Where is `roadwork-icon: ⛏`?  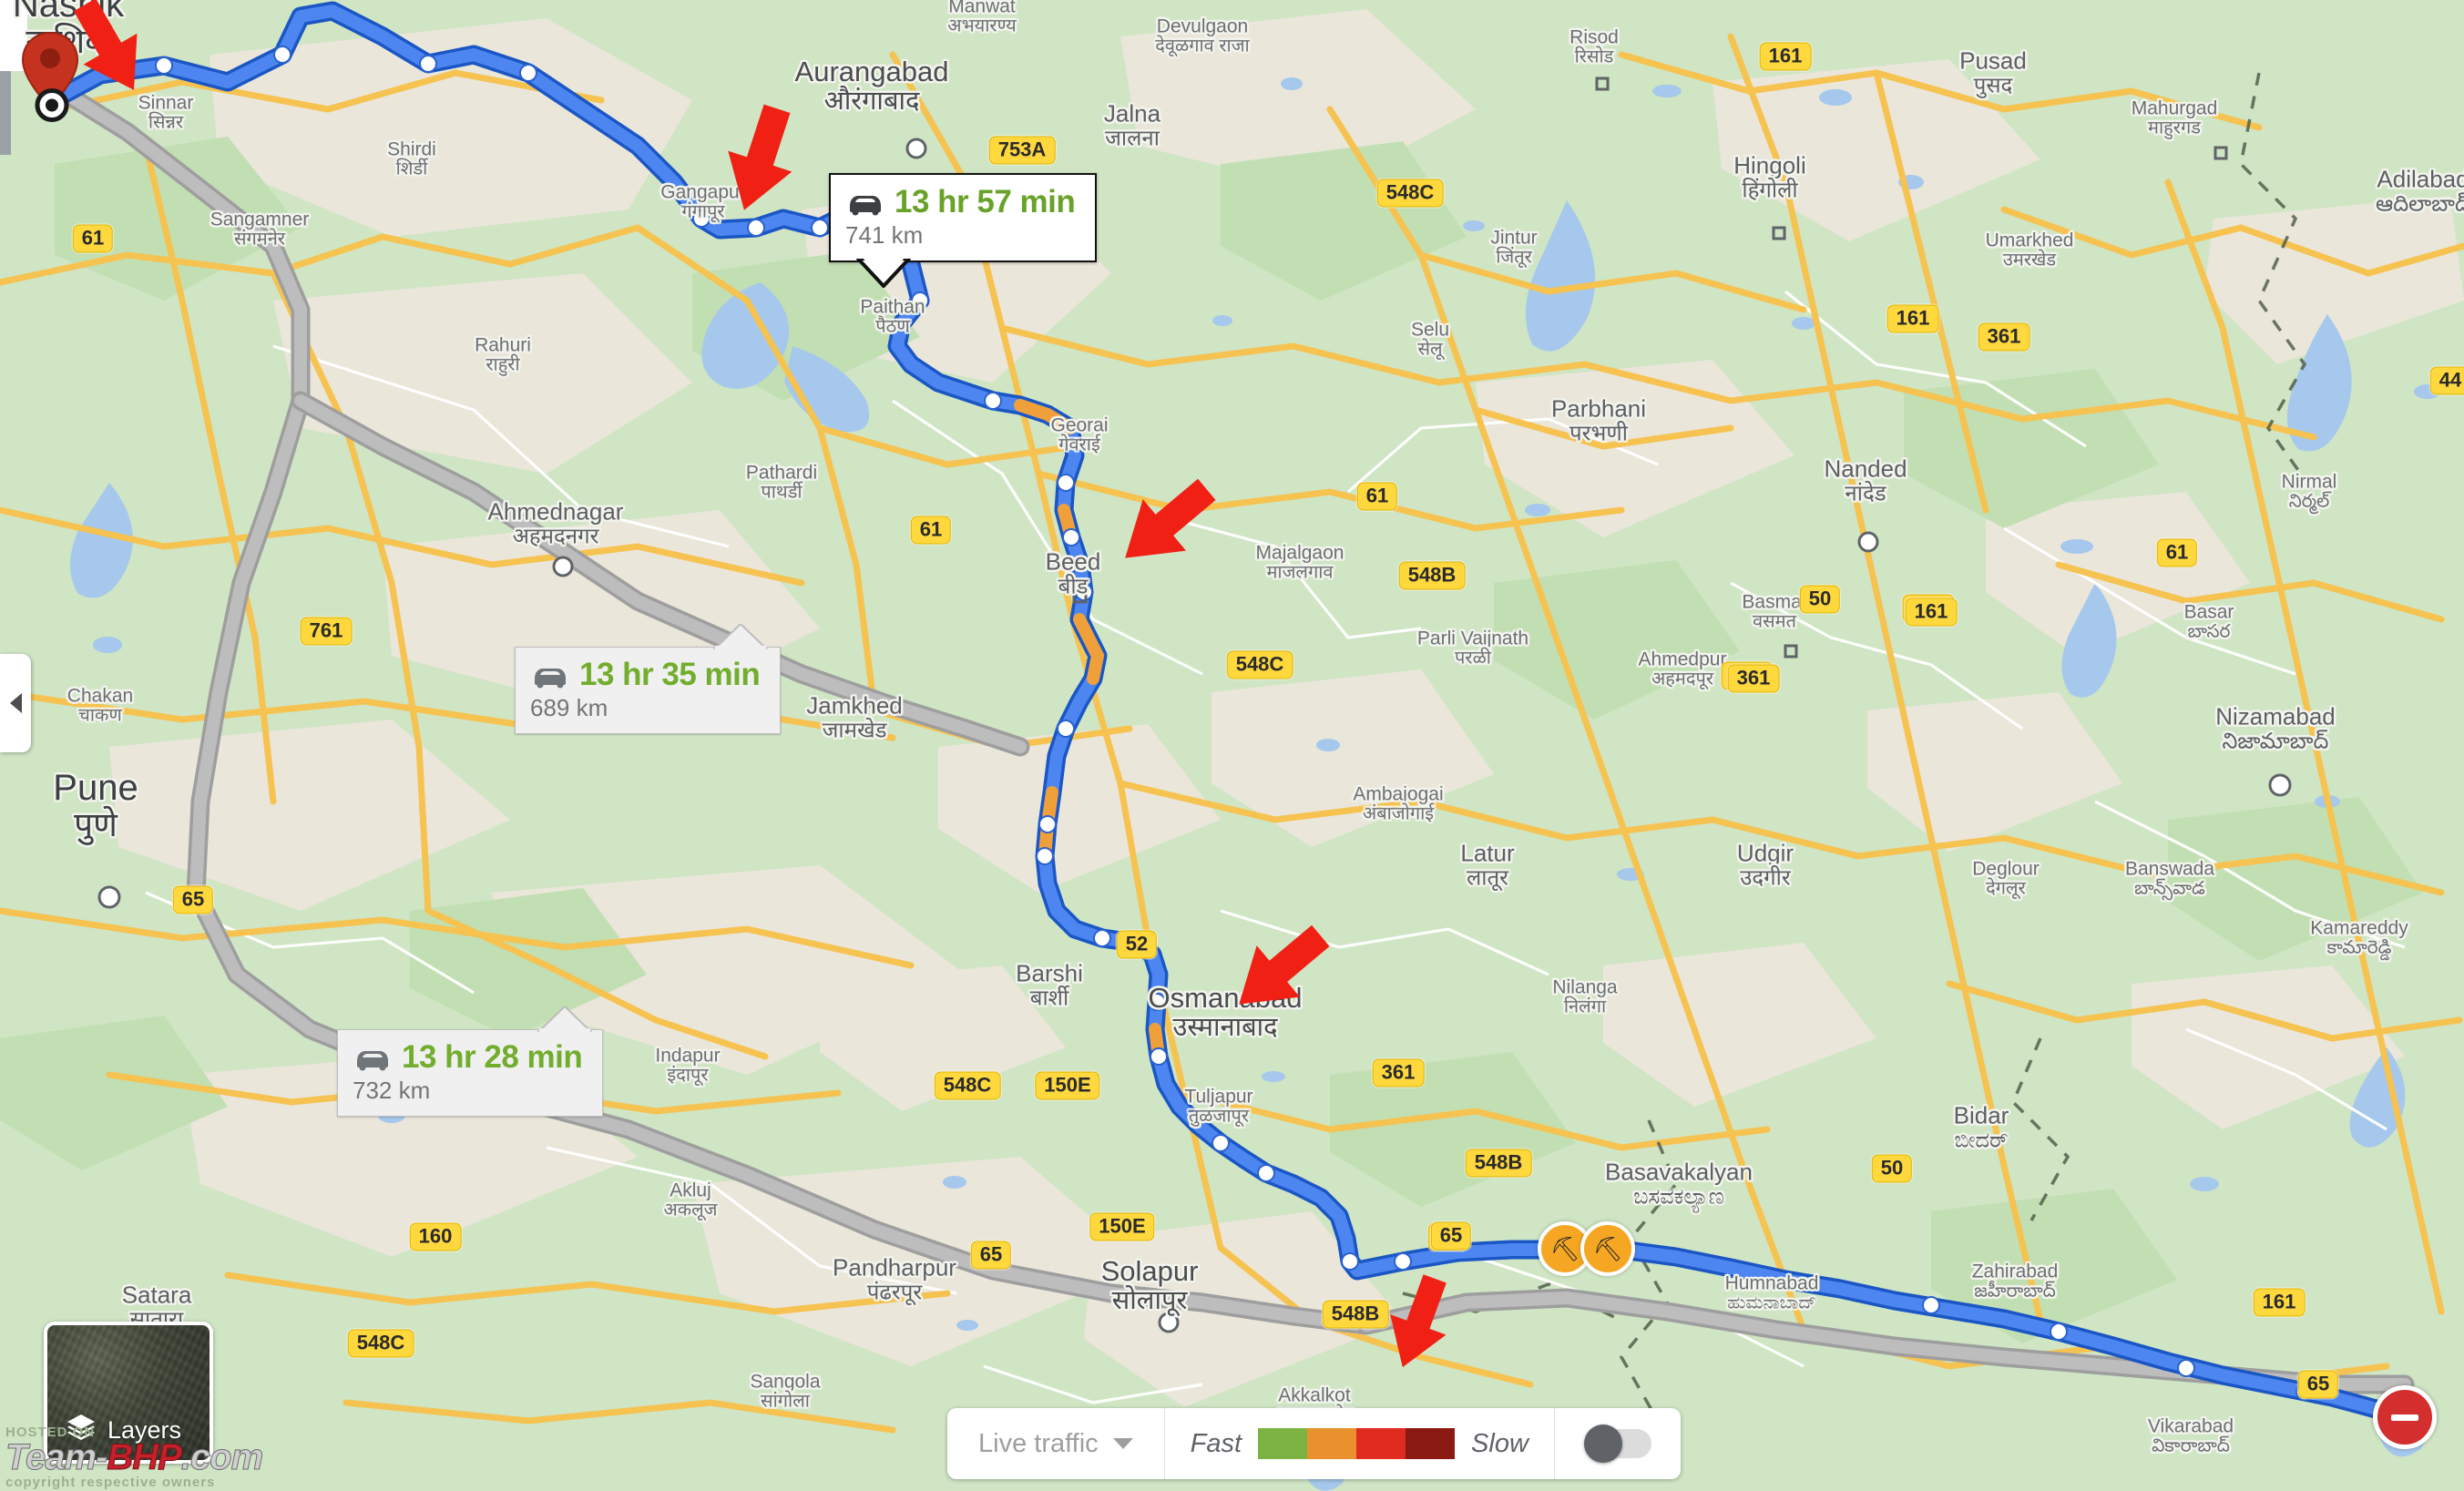
roadwork-icon: ⛏ is located at coordinates (1607, 1248).